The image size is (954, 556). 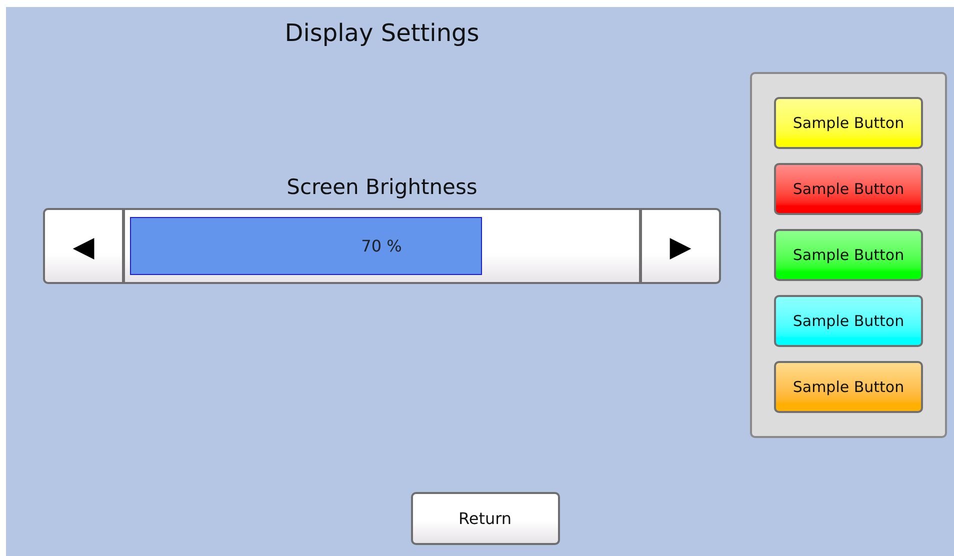 I want to click on increase-button: ▶, so click(x=680, y=246).